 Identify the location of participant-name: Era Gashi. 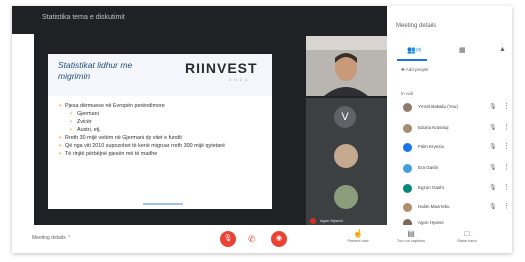
(428, 167).